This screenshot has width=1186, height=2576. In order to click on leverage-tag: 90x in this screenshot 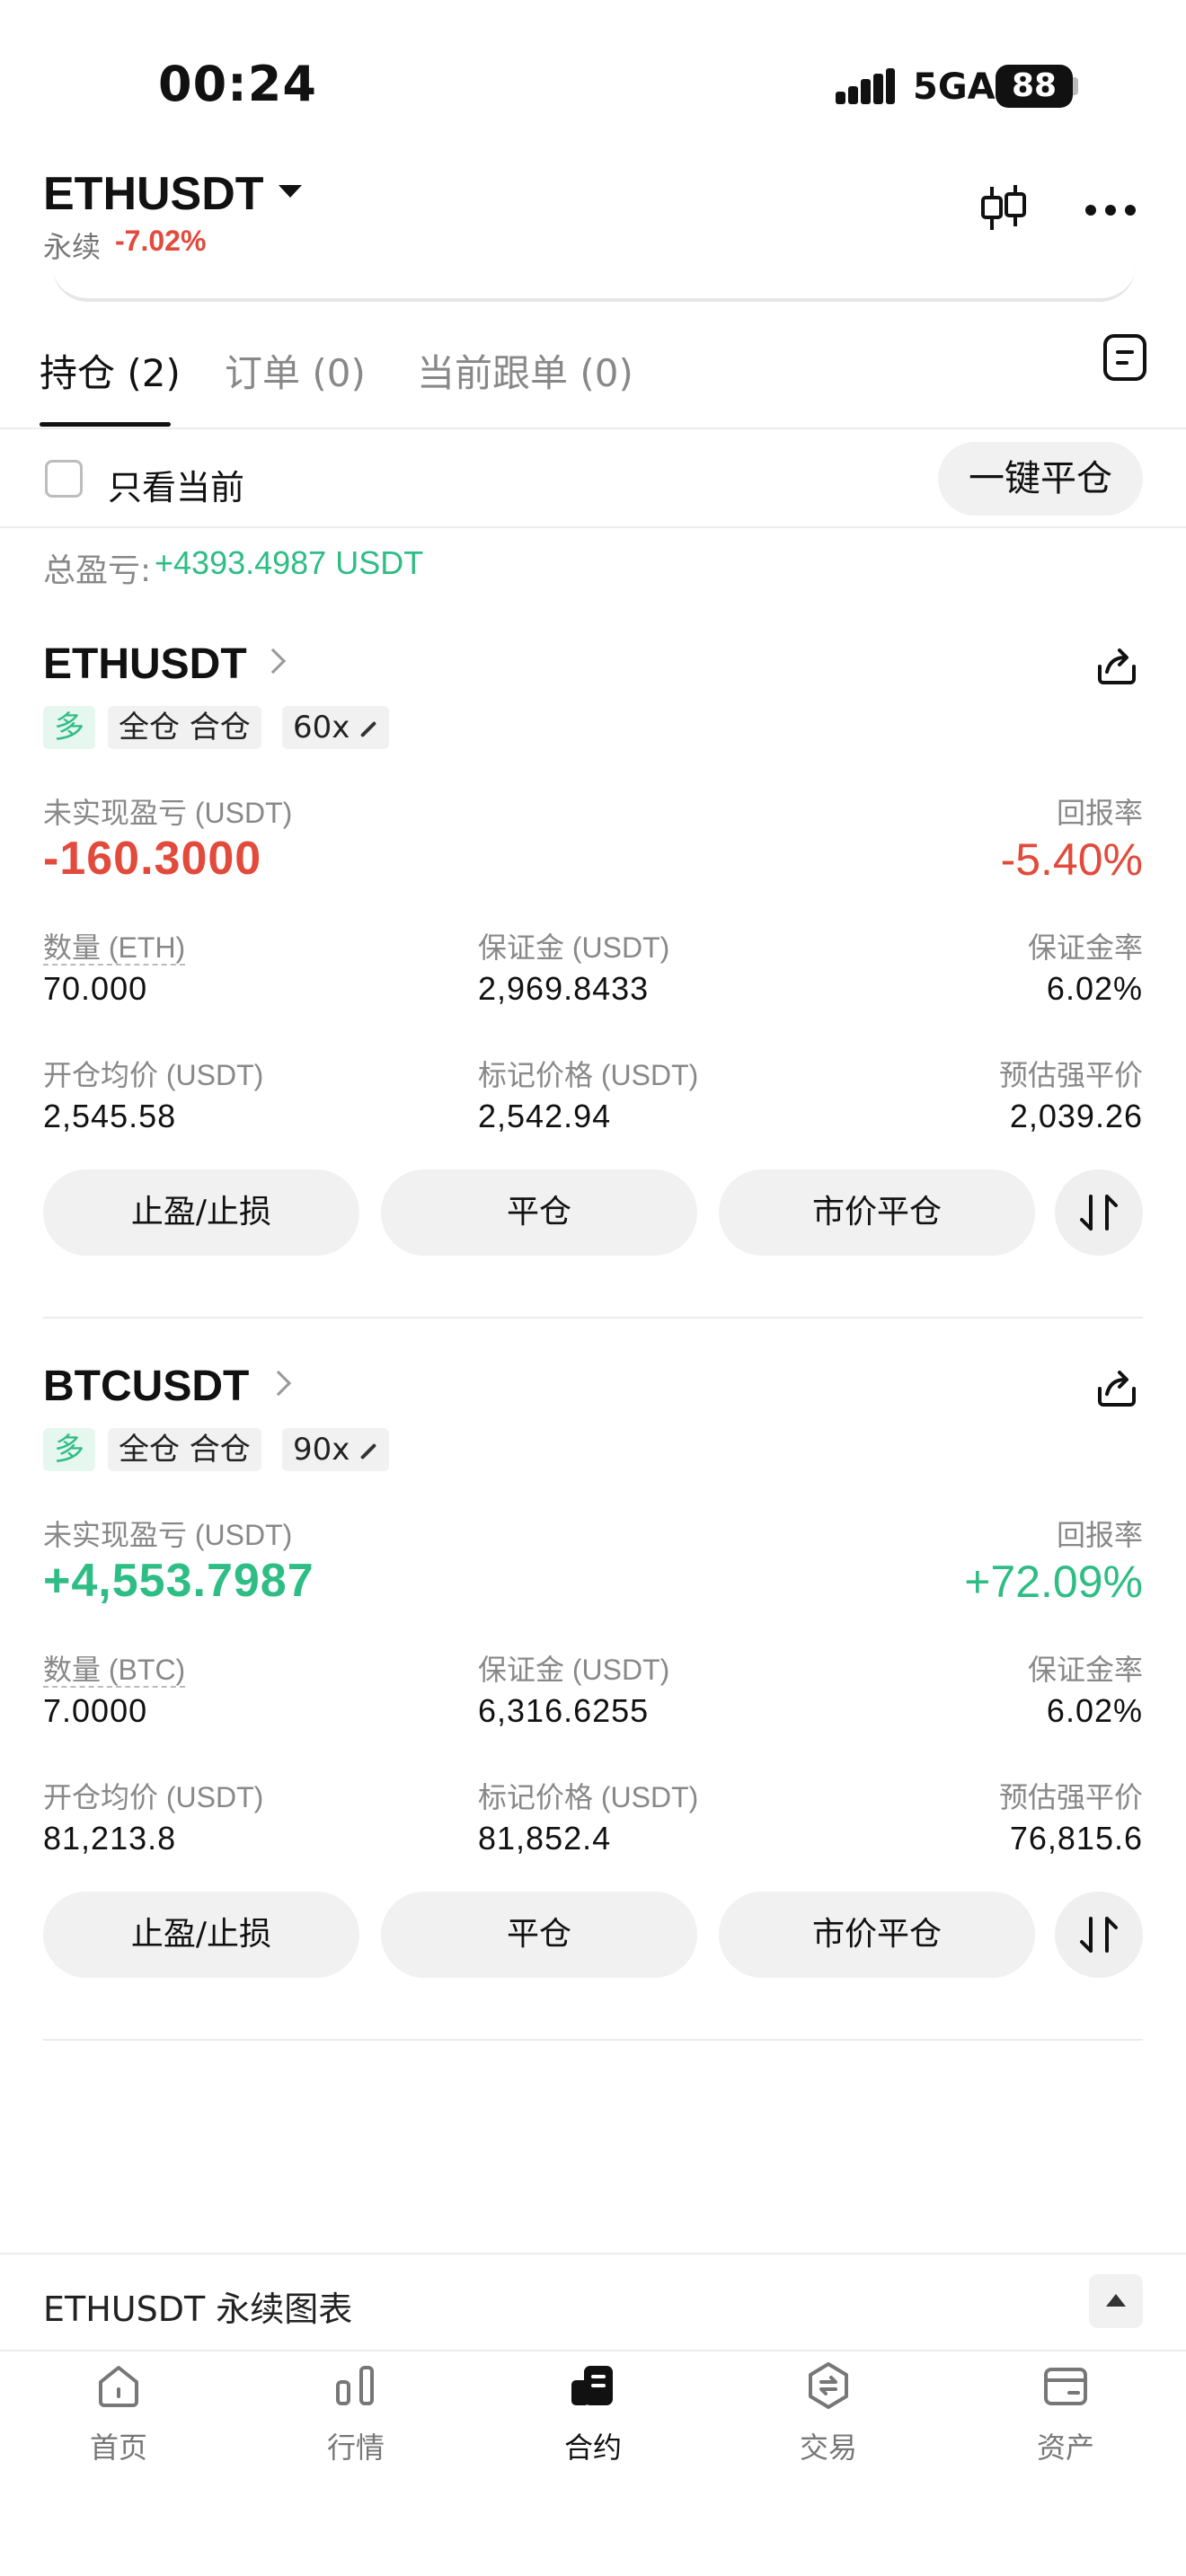, I will do `click(336, 1449)`.